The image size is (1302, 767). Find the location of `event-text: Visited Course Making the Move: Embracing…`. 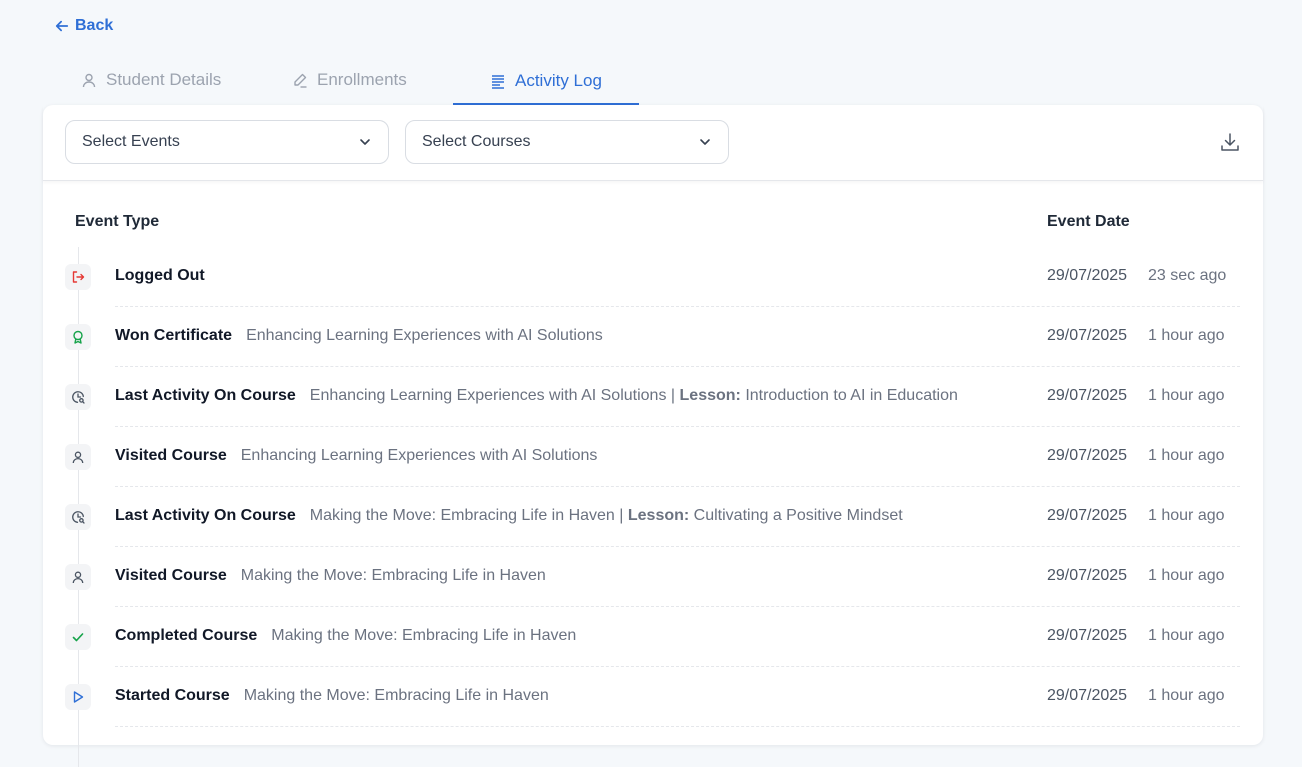

event-text: Visited Course Making the Move: Embracing… is located at coordinates (330, 576).